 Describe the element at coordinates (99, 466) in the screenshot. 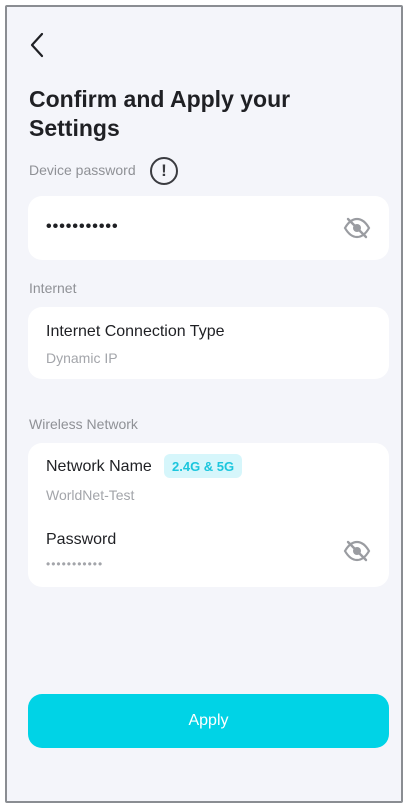

I see `network-name-title: Network Name` at that location.